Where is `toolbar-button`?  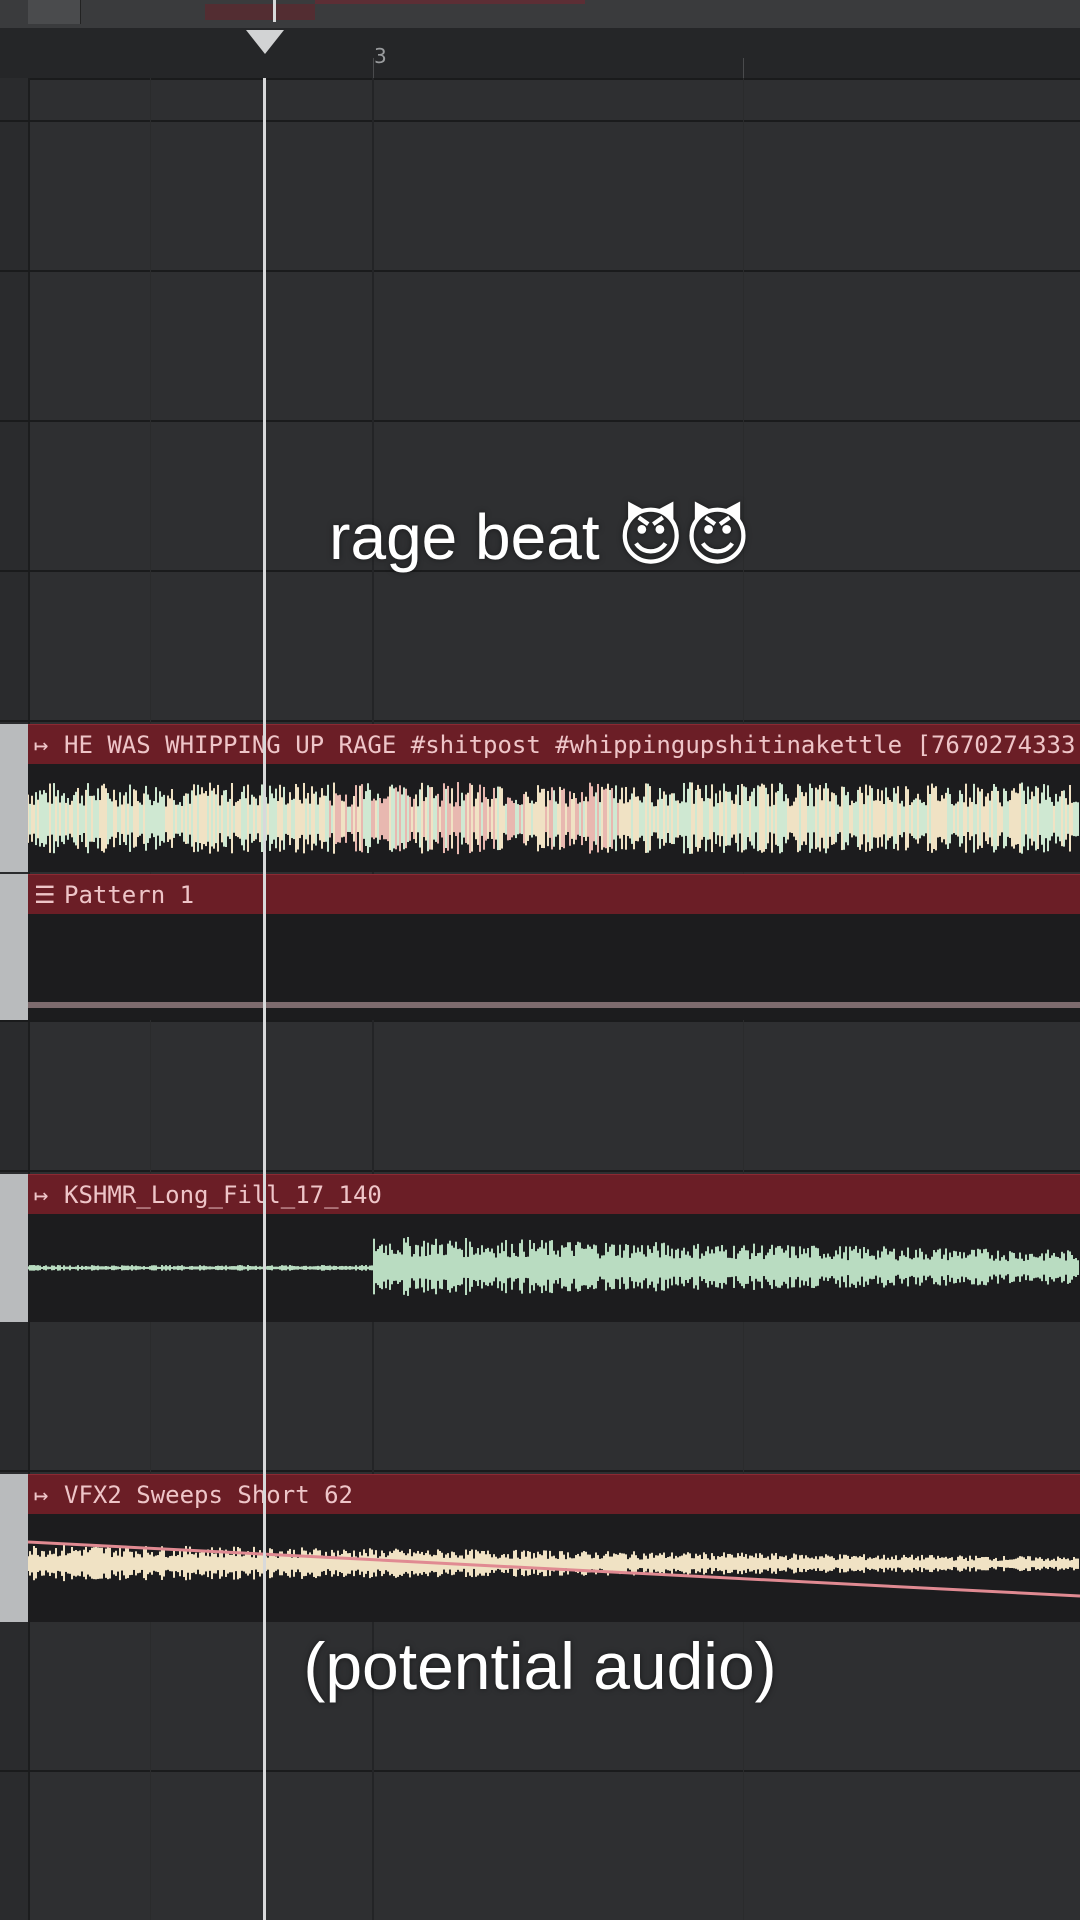
toolbar-button is located at coordinates (54, 12).